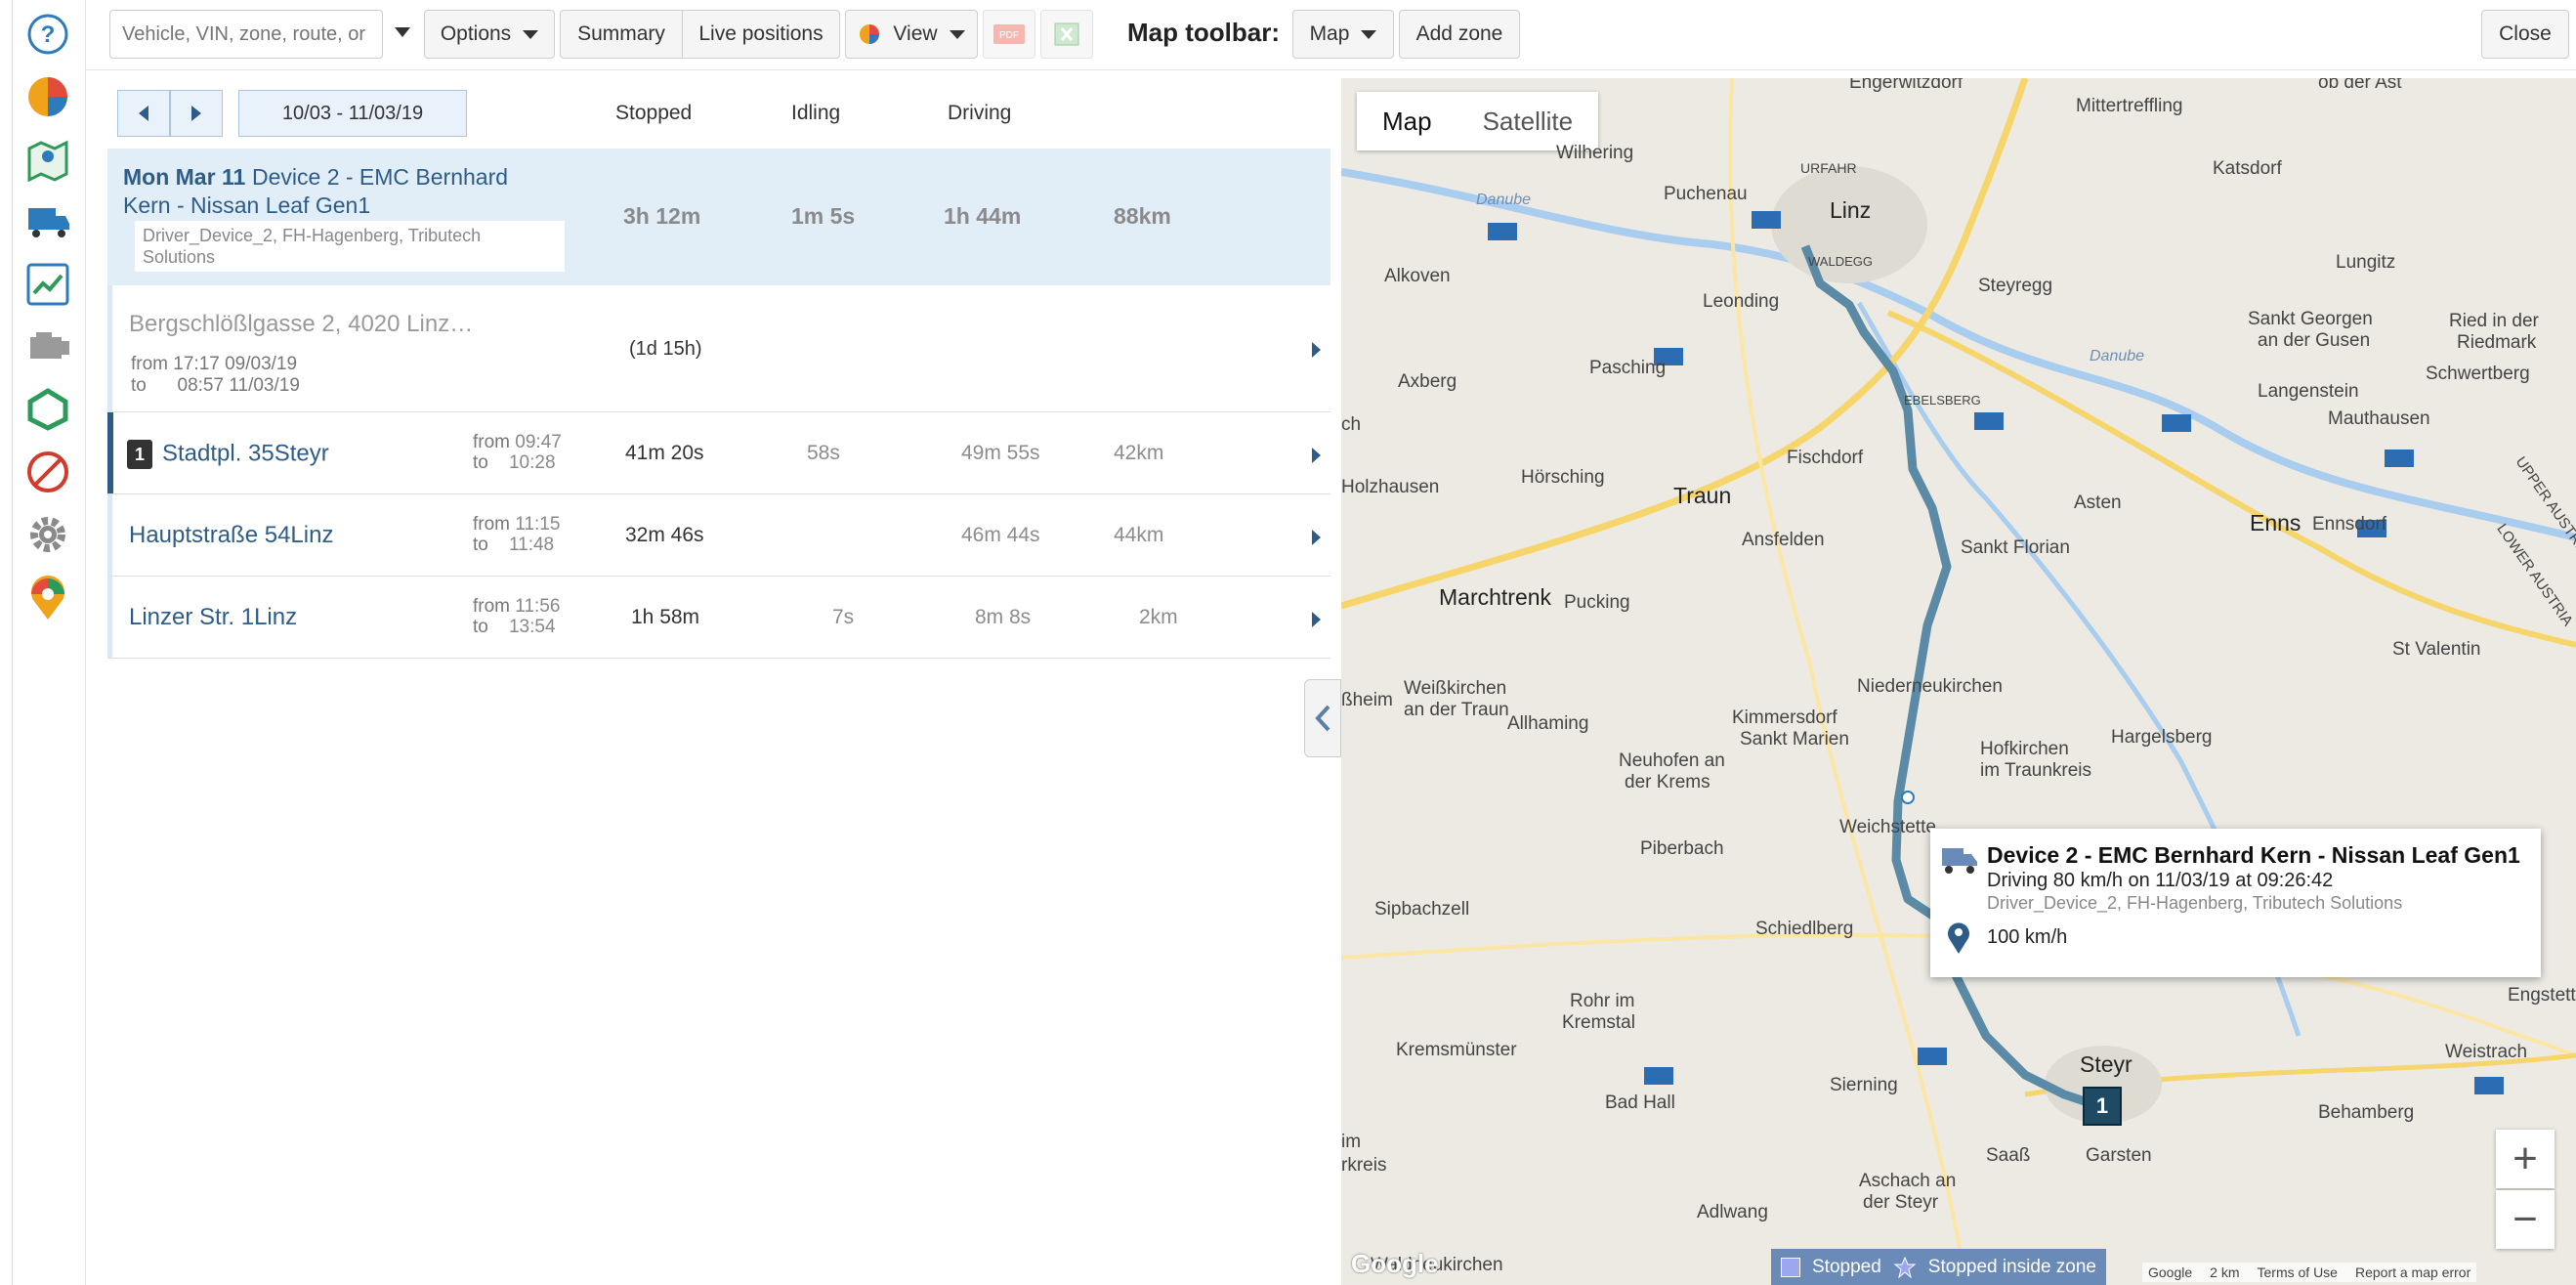 The height and width of the screenshot is (1285, 2576). What do you see at coordinates (2310, 319) in the screenshot?
I see `place-label: Sankt Georgen` at bounding box center [2310, 319].